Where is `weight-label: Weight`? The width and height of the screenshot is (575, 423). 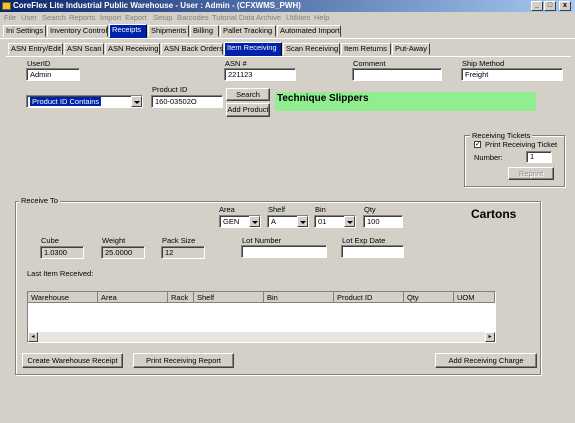 weight-label: Weight is located at coordinates (114, 240).